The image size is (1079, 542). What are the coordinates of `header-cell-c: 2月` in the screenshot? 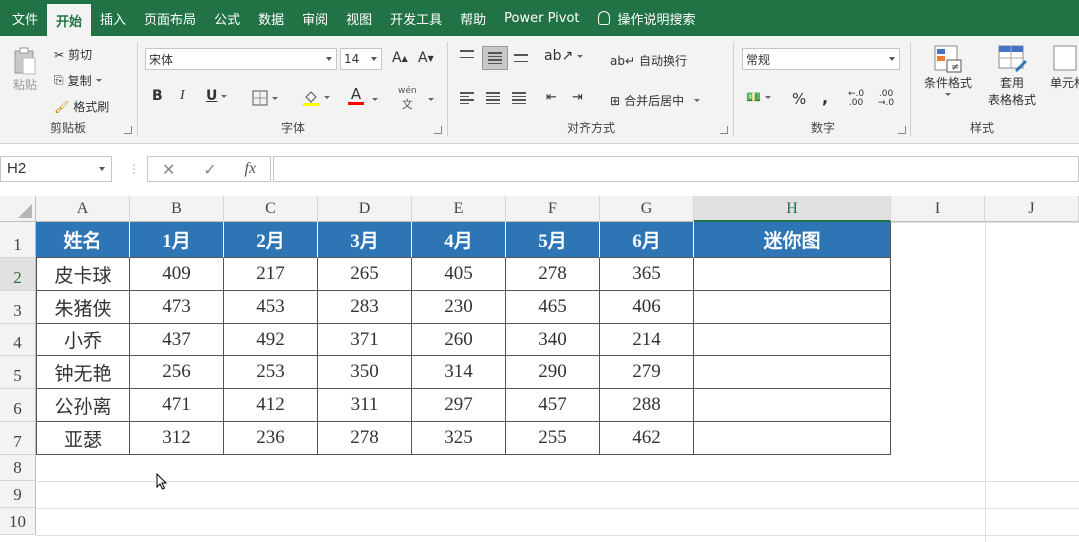 It's located at (271, 240).